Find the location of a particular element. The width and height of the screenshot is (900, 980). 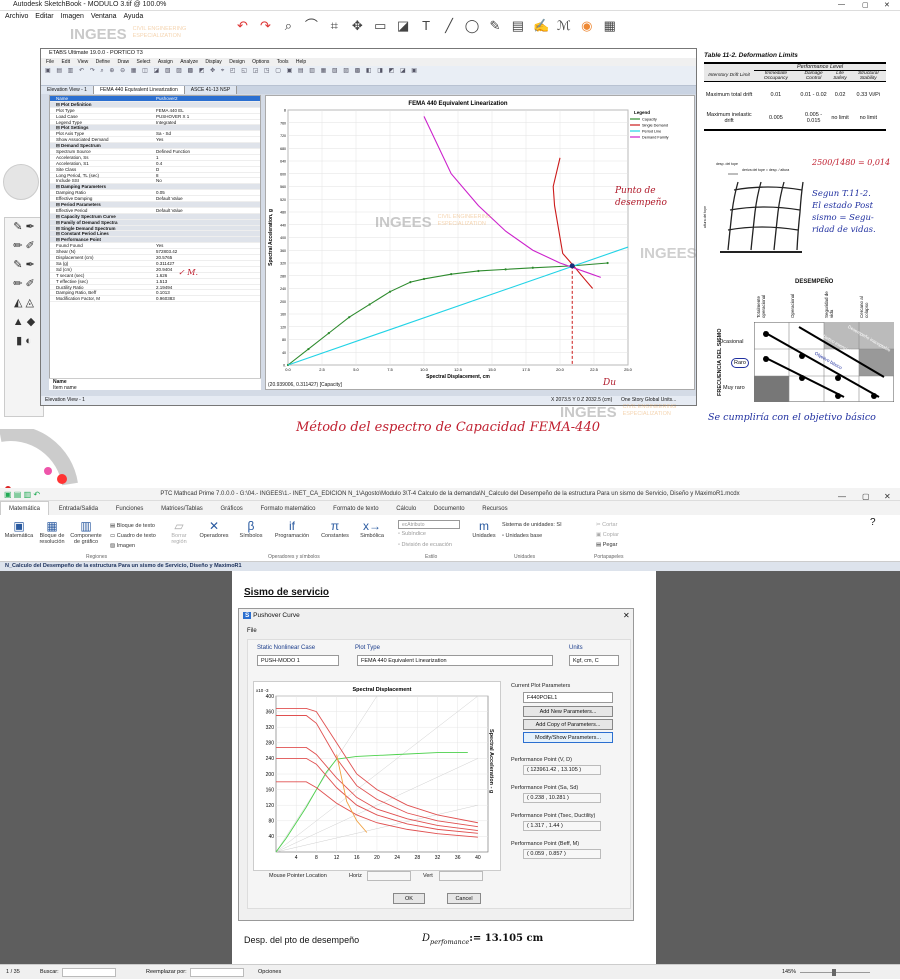

et-menu-define: Define is located at coordinates (103, 62).